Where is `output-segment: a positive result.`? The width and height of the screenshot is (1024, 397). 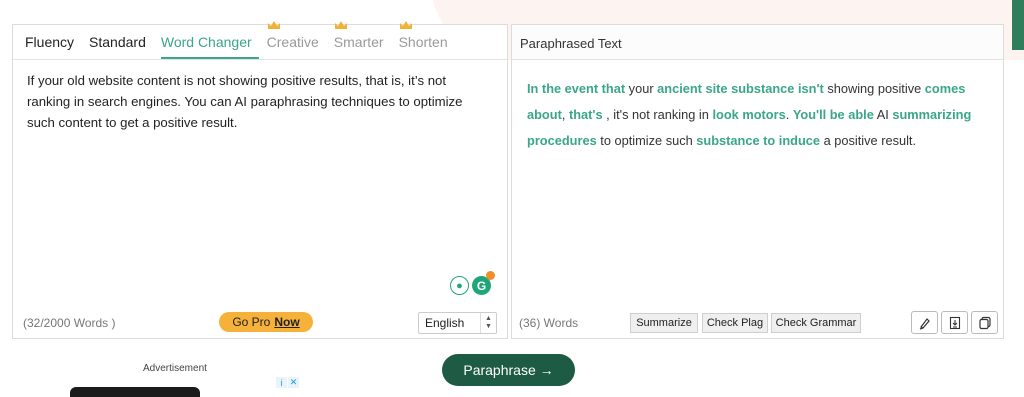 output-segment: a positive result. is located at coordinates (868, 140).